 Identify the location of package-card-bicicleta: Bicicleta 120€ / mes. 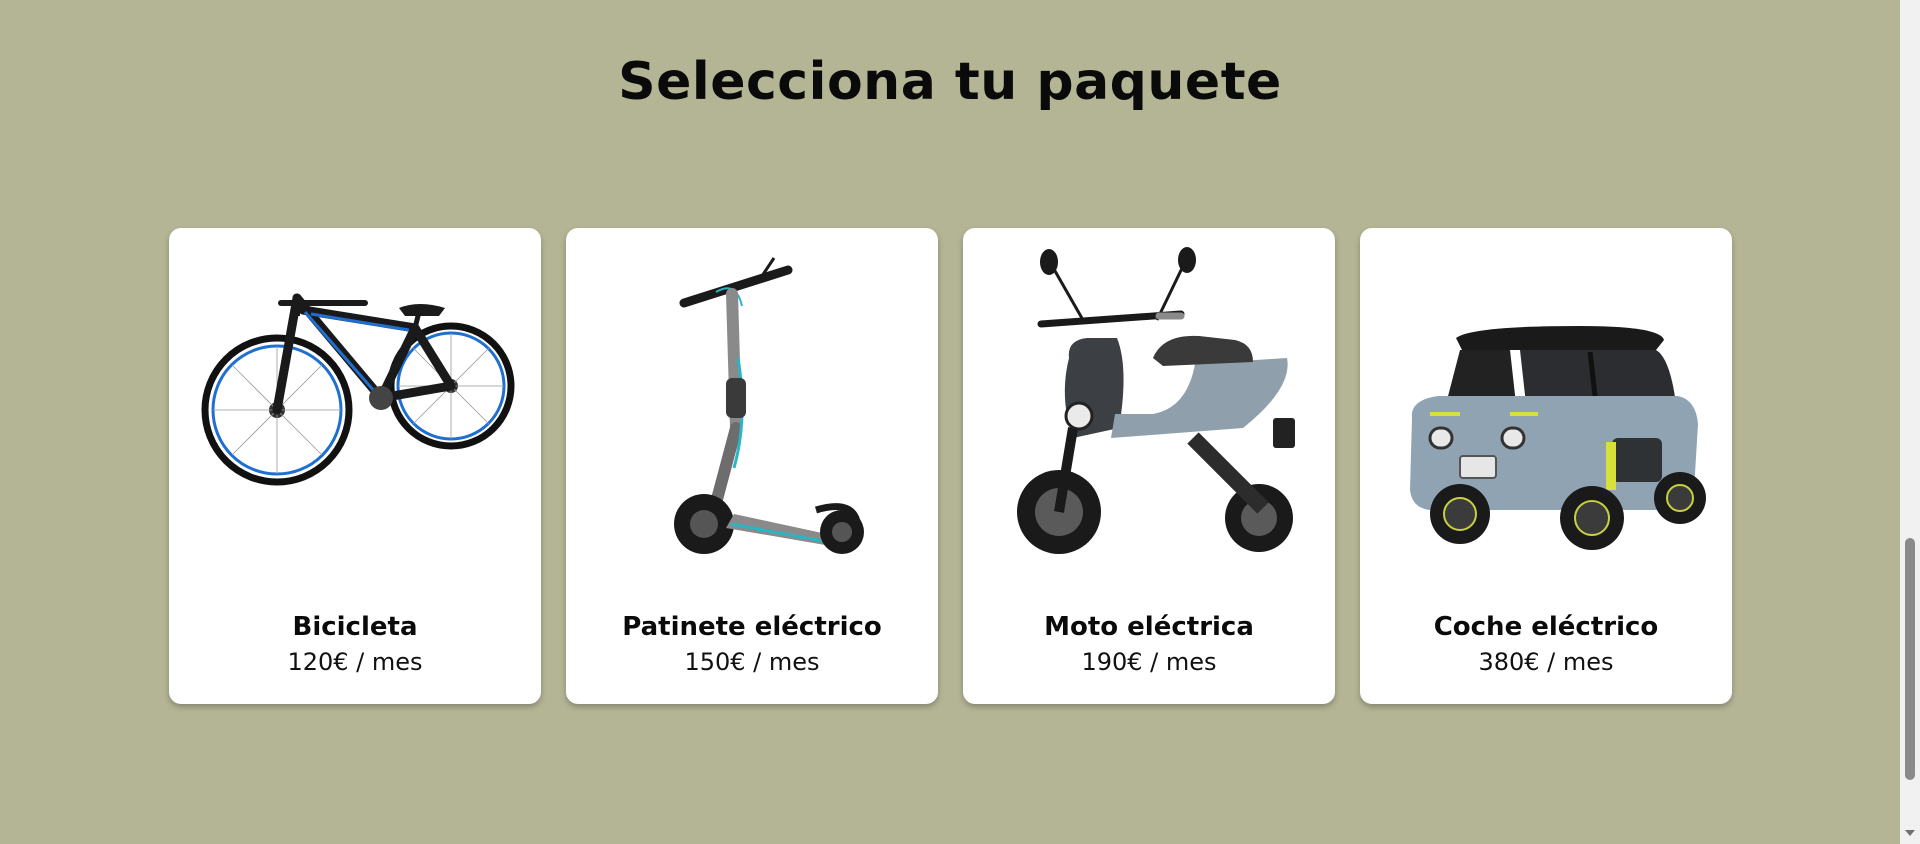
(355, 466).